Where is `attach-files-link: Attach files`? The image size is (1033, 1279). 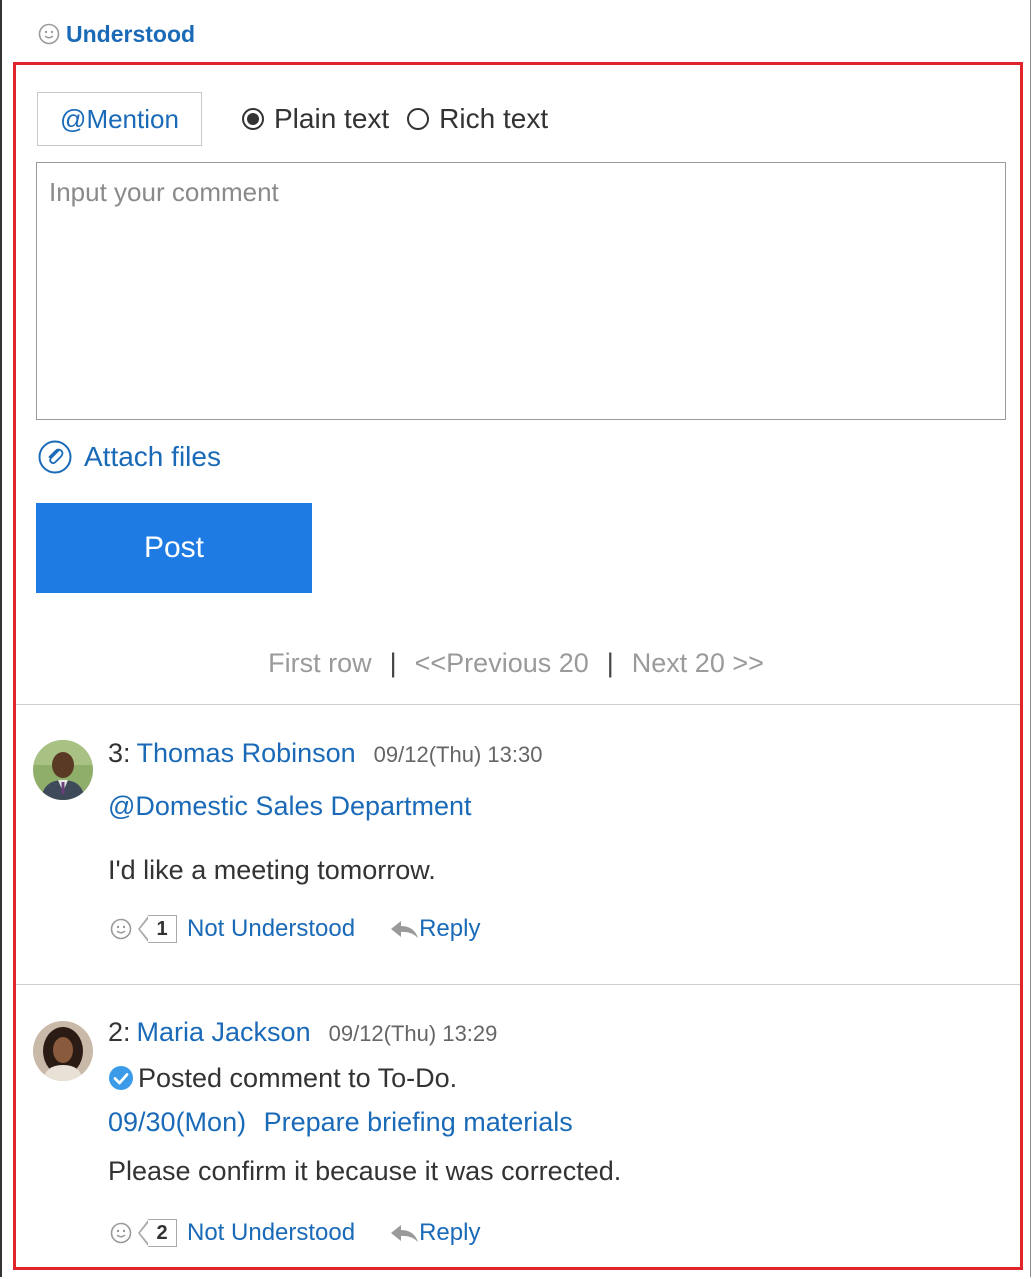
attach-files-link: Attach files is located at coordinates (129, 457).